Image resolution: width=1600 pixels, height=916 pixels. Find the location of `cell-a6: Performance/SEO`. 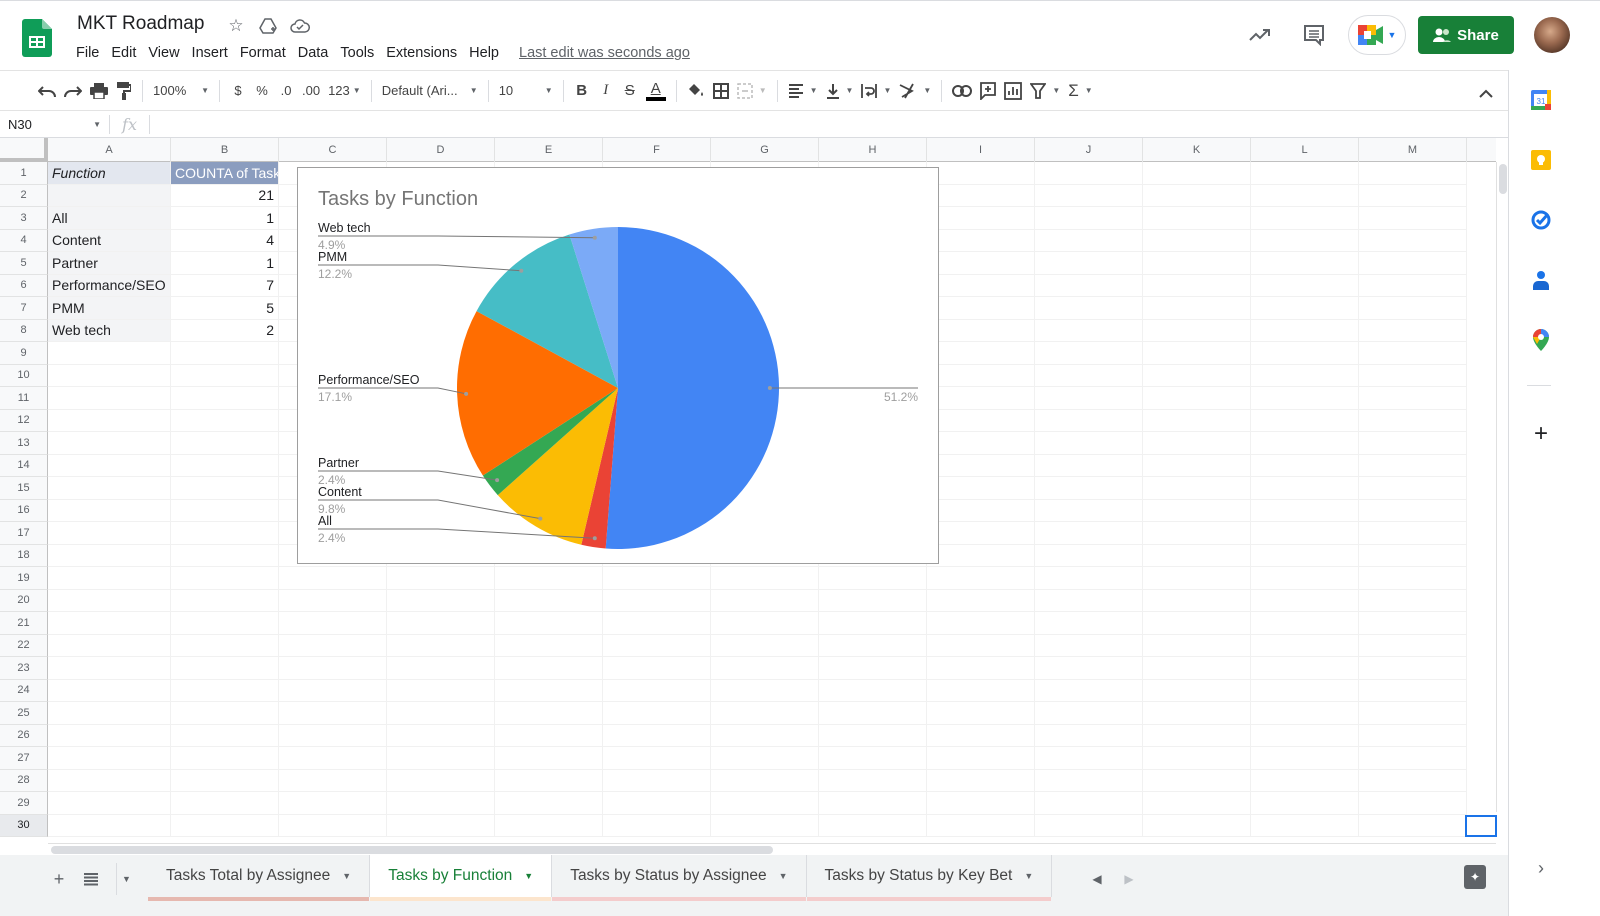

cell-a6: Performance/SEO is located at coordinates (109, 285).